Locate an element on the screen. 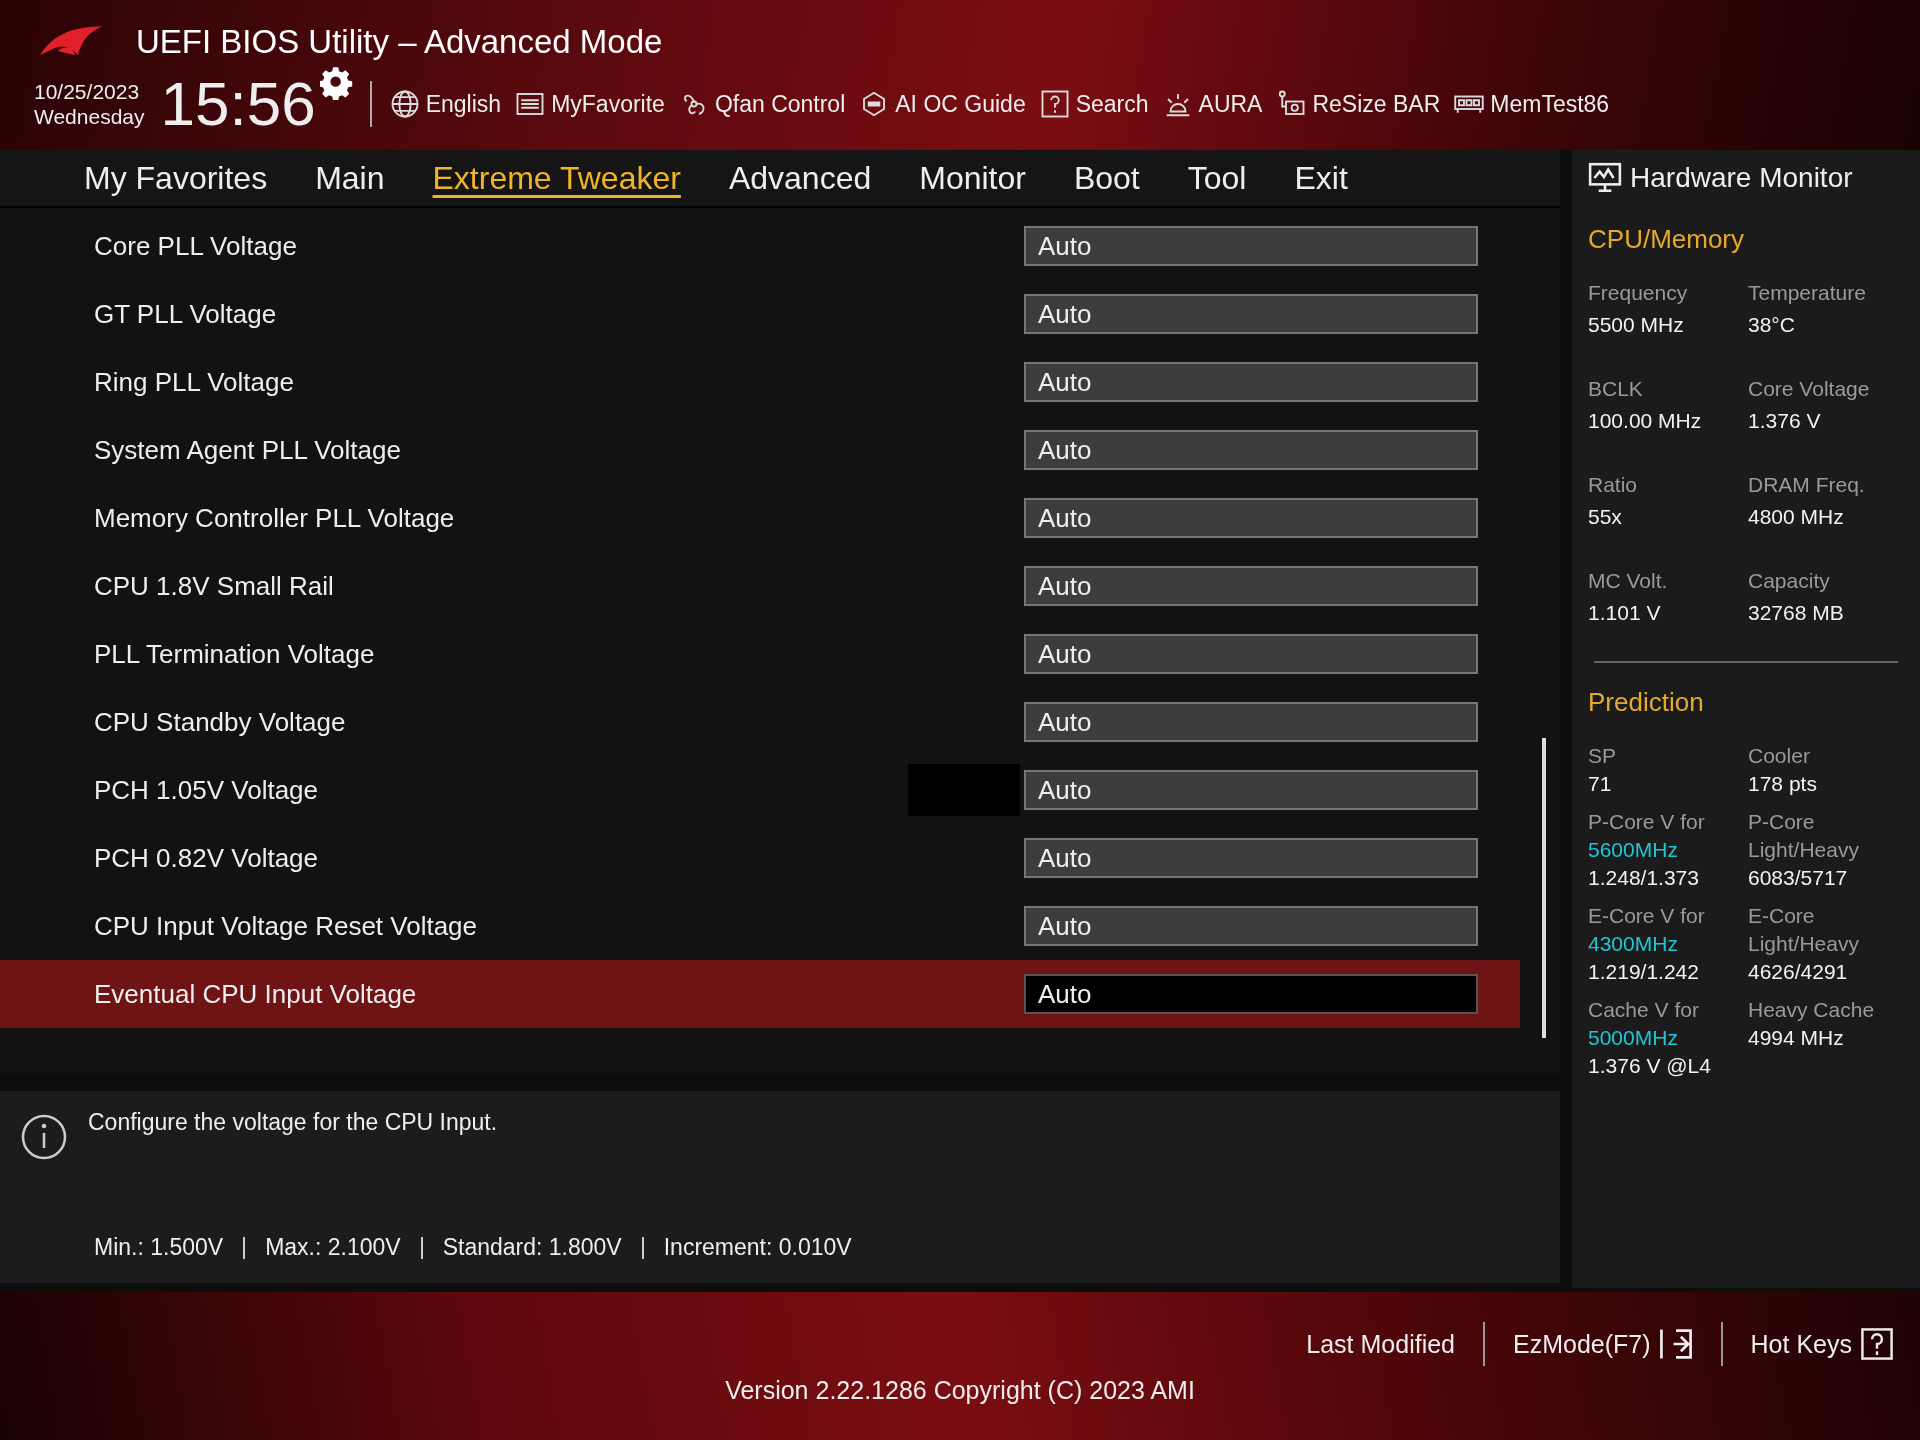 The width and height of the screenshot is (1920, 1440). setting-label: Memory Controller PLL Voltage is located at coordinates (275, 518).